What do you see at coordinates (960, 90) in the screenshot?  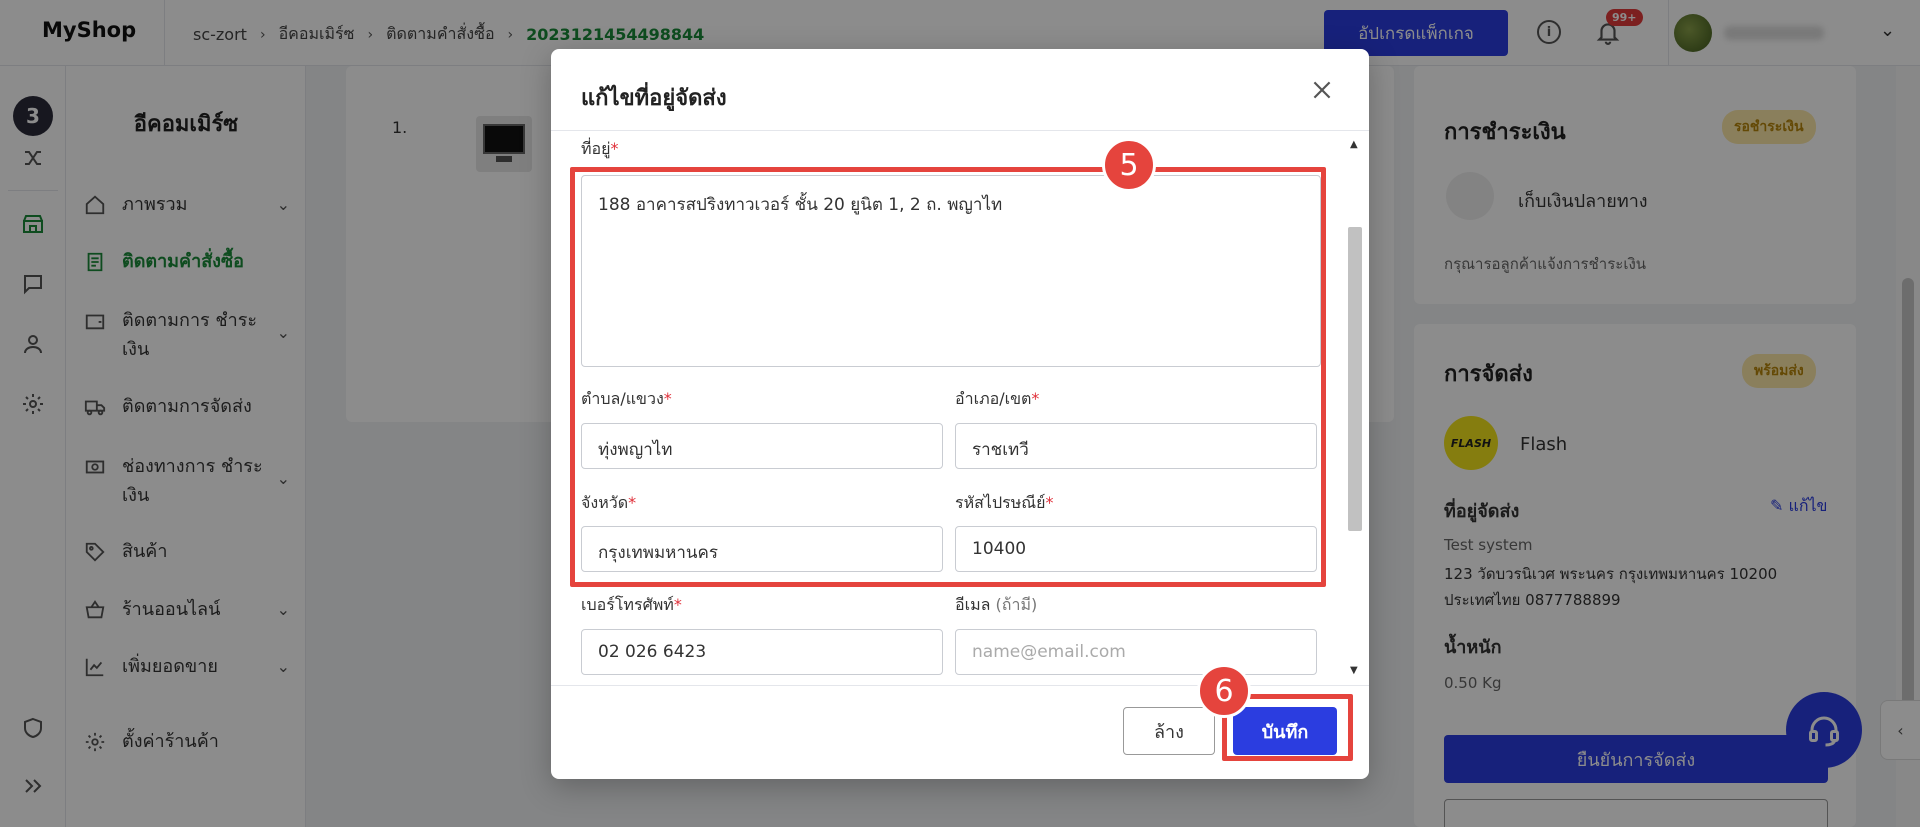 I see `dialog-header: แก้ไขที่อยู่จัดส่ง` at bounding box center [960, 90].